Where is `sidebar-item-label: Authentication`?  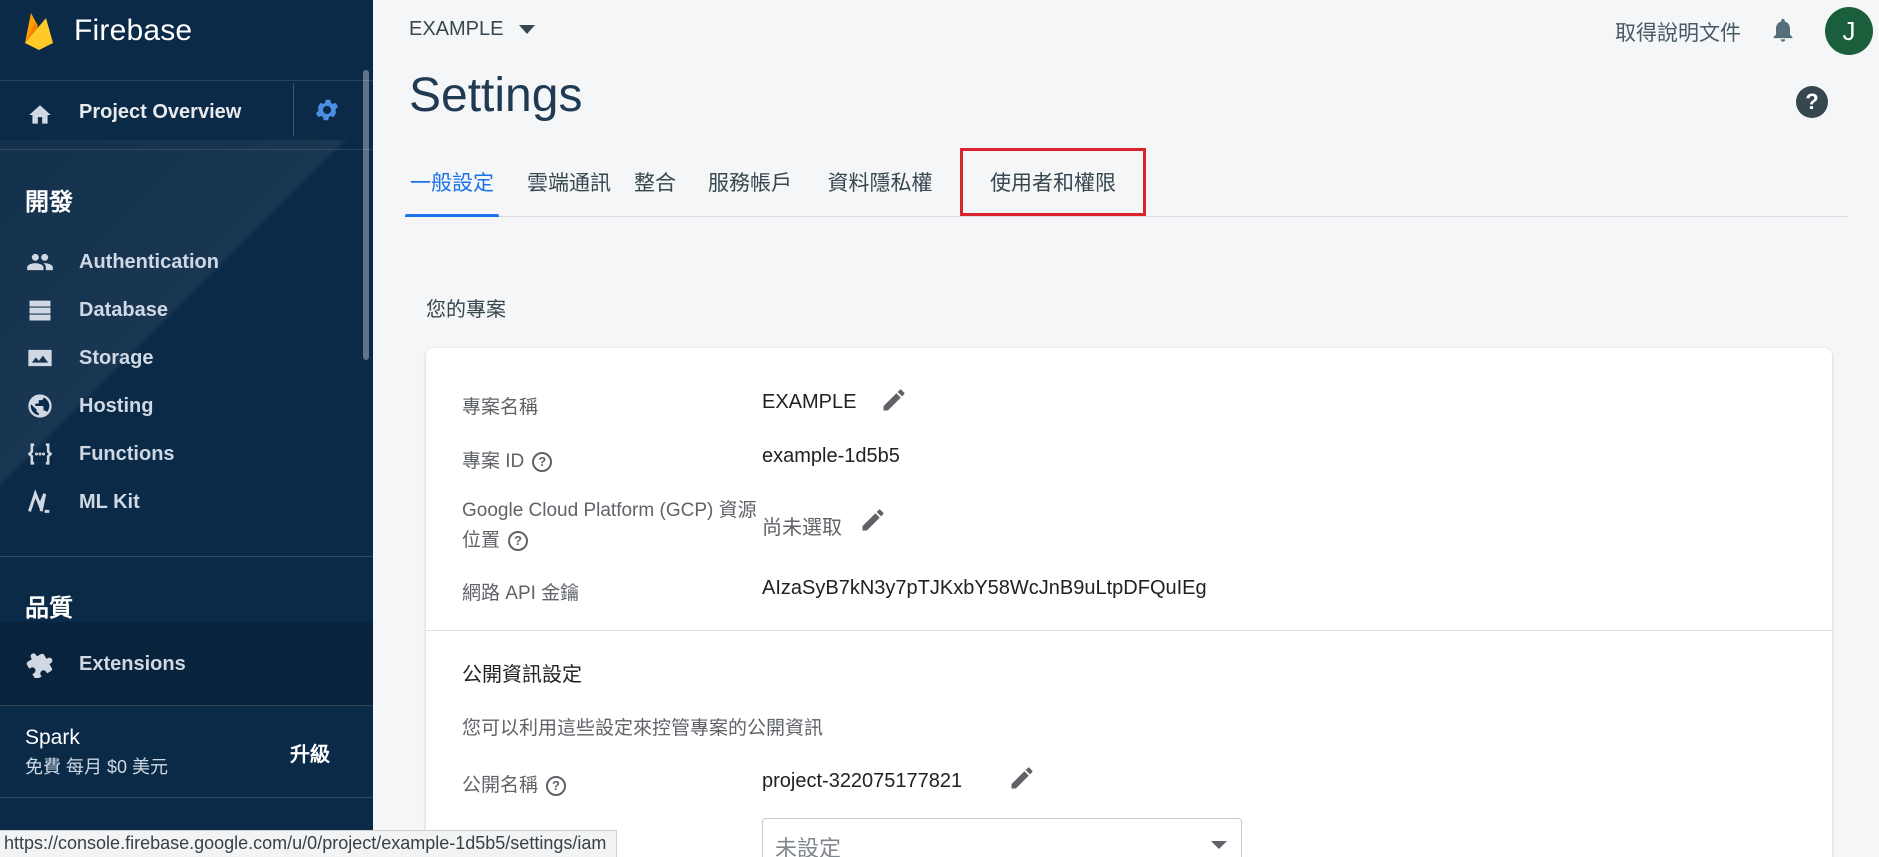
sidebar-item-label: Authentication is located at coordinates (149, 261).